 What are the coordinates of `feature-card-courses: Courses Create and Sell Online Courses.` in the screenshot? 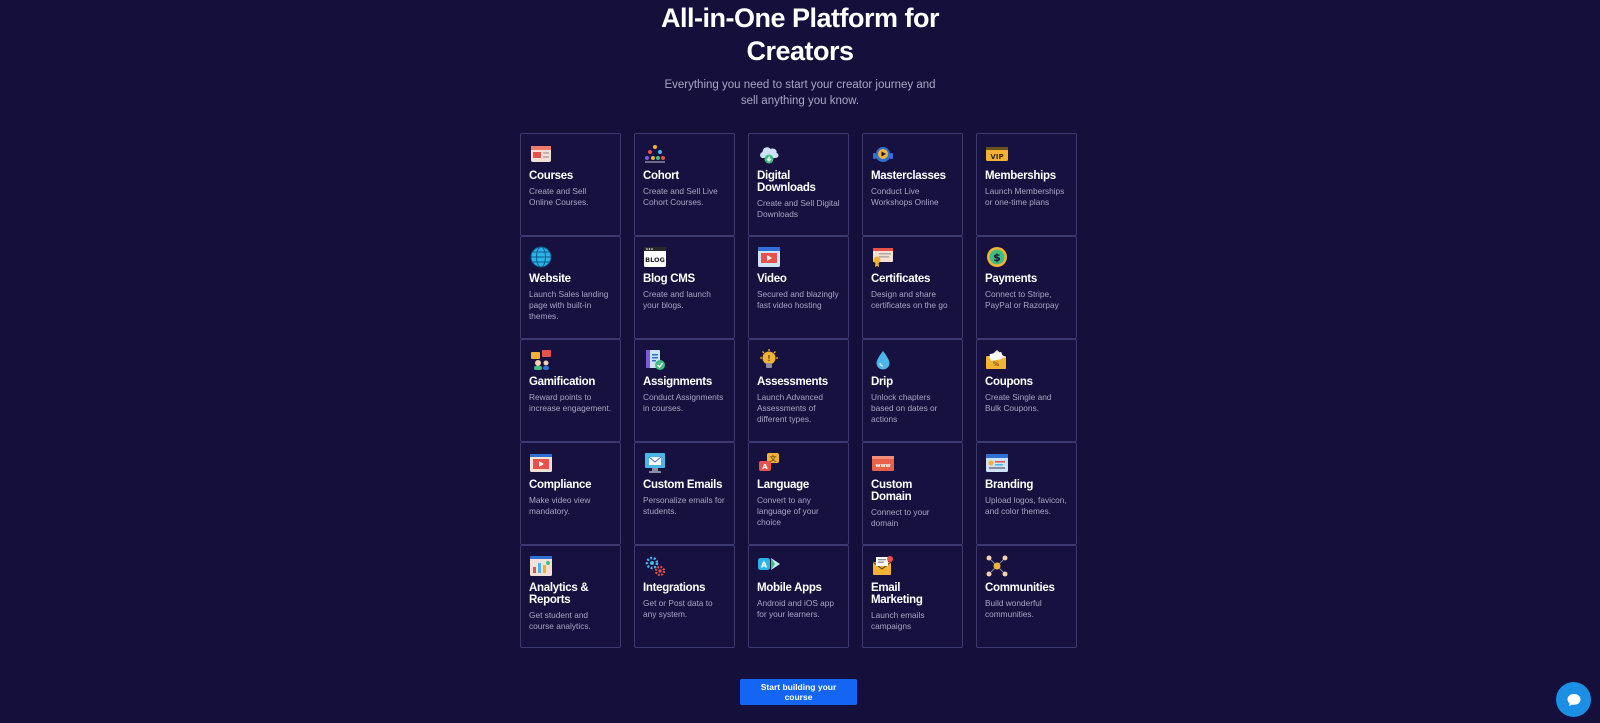 It's located at (570, 184).